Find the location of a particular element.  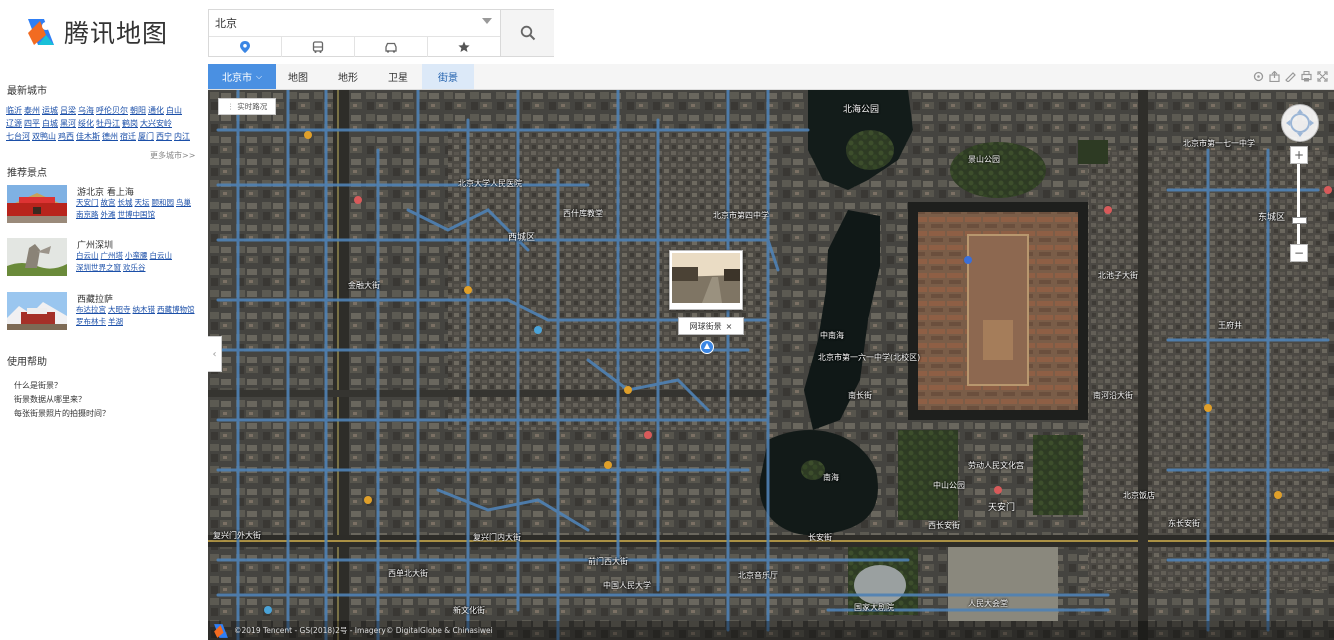

city-link: 运城 is located at coordinates (50, 110).